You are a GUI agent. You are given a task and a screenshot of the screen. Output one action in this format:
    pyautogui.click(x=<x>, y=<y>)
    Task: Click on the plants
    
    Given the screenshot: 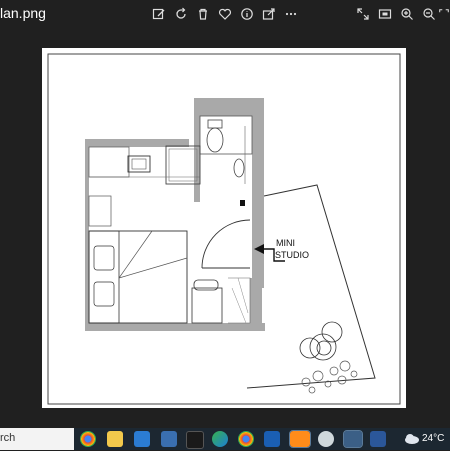 What is the action you would take?
    pyautogui.click(x=329, y=377)
    